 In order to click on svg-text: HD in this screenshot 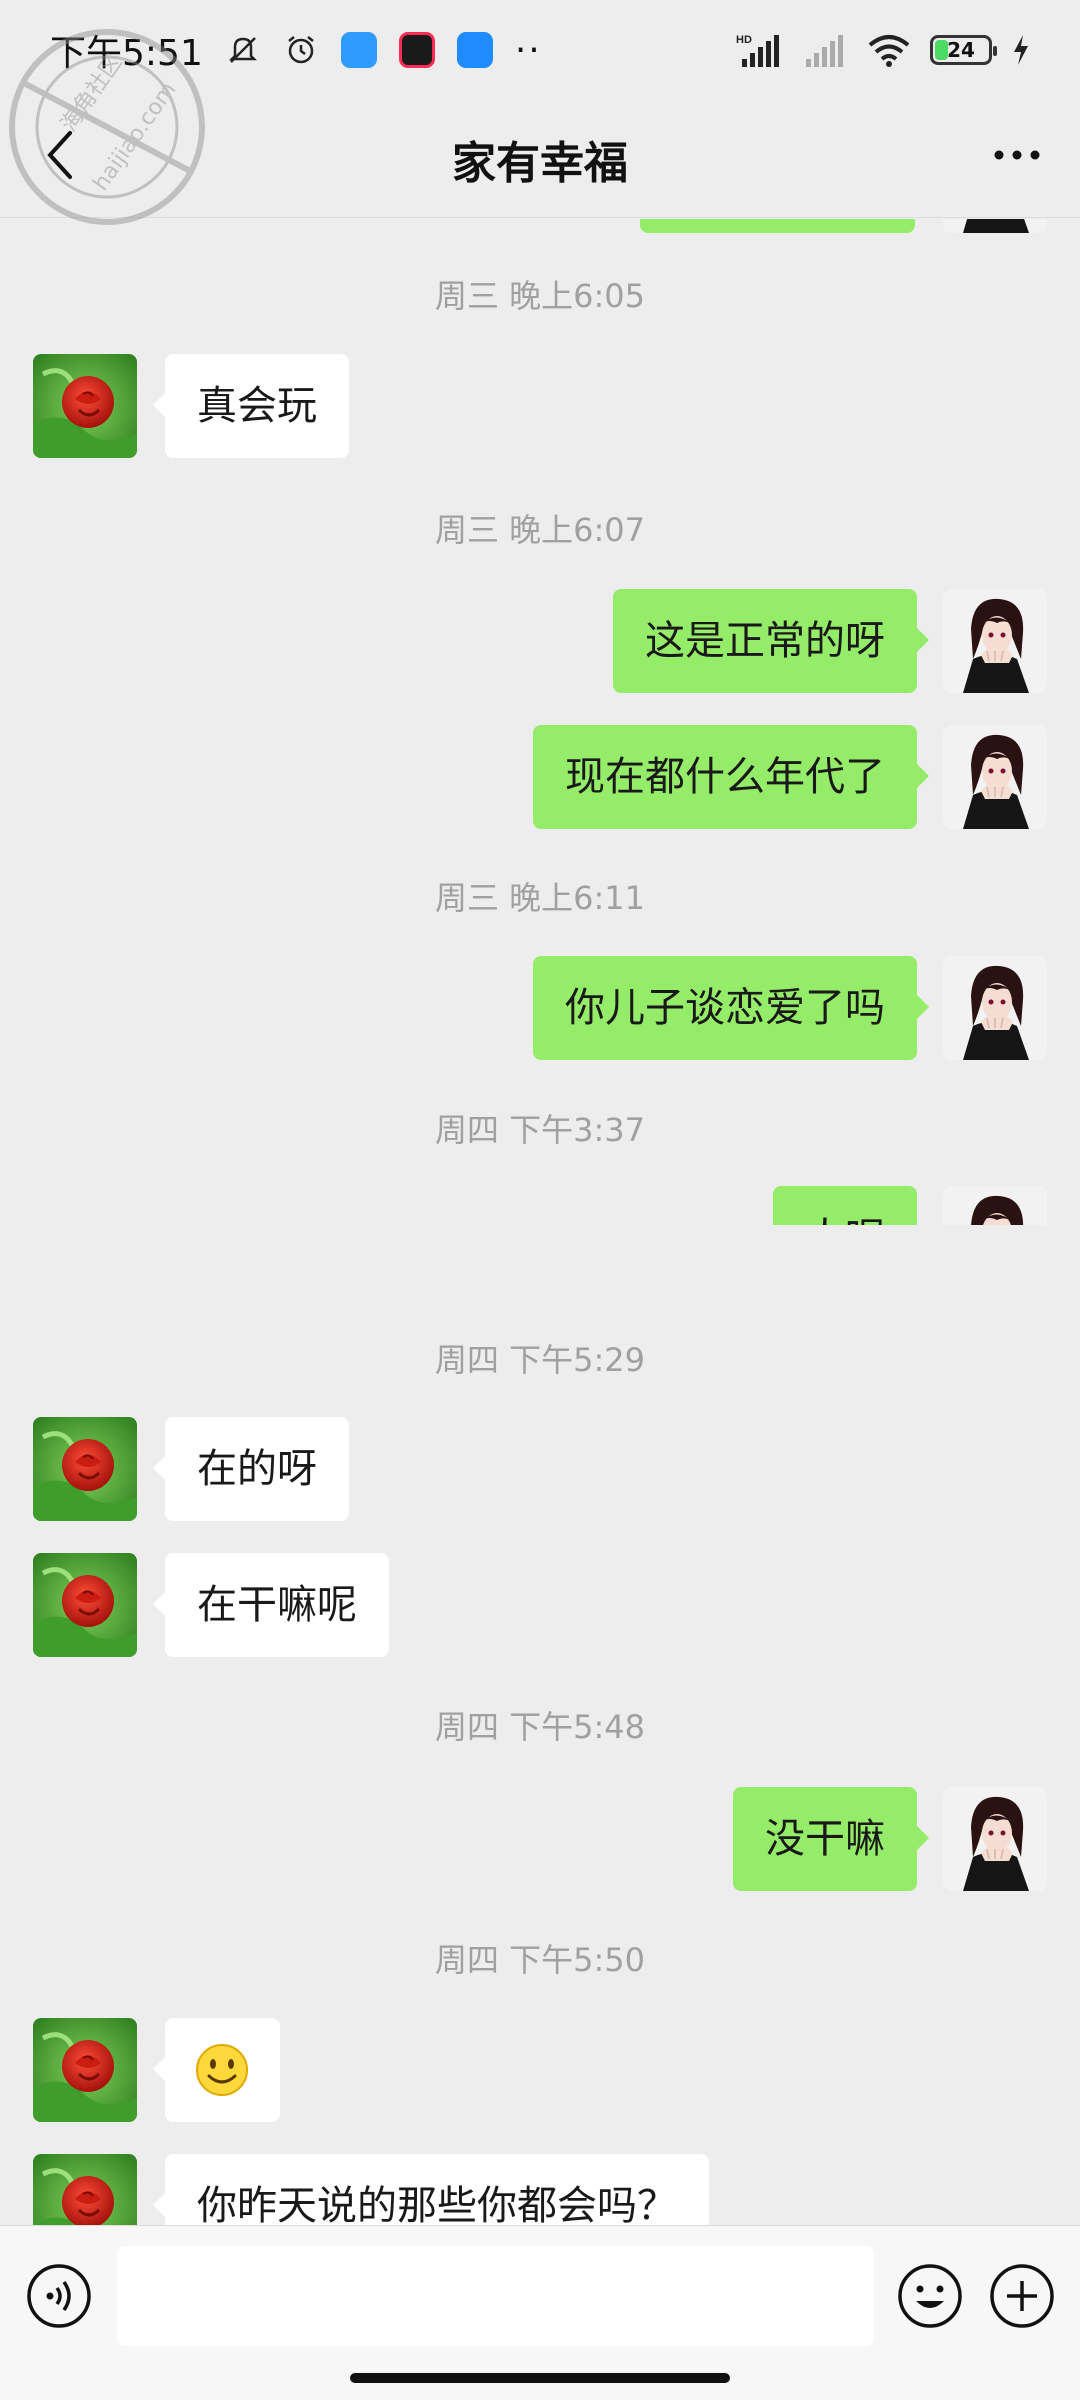, I will do `click(744, 40)`.